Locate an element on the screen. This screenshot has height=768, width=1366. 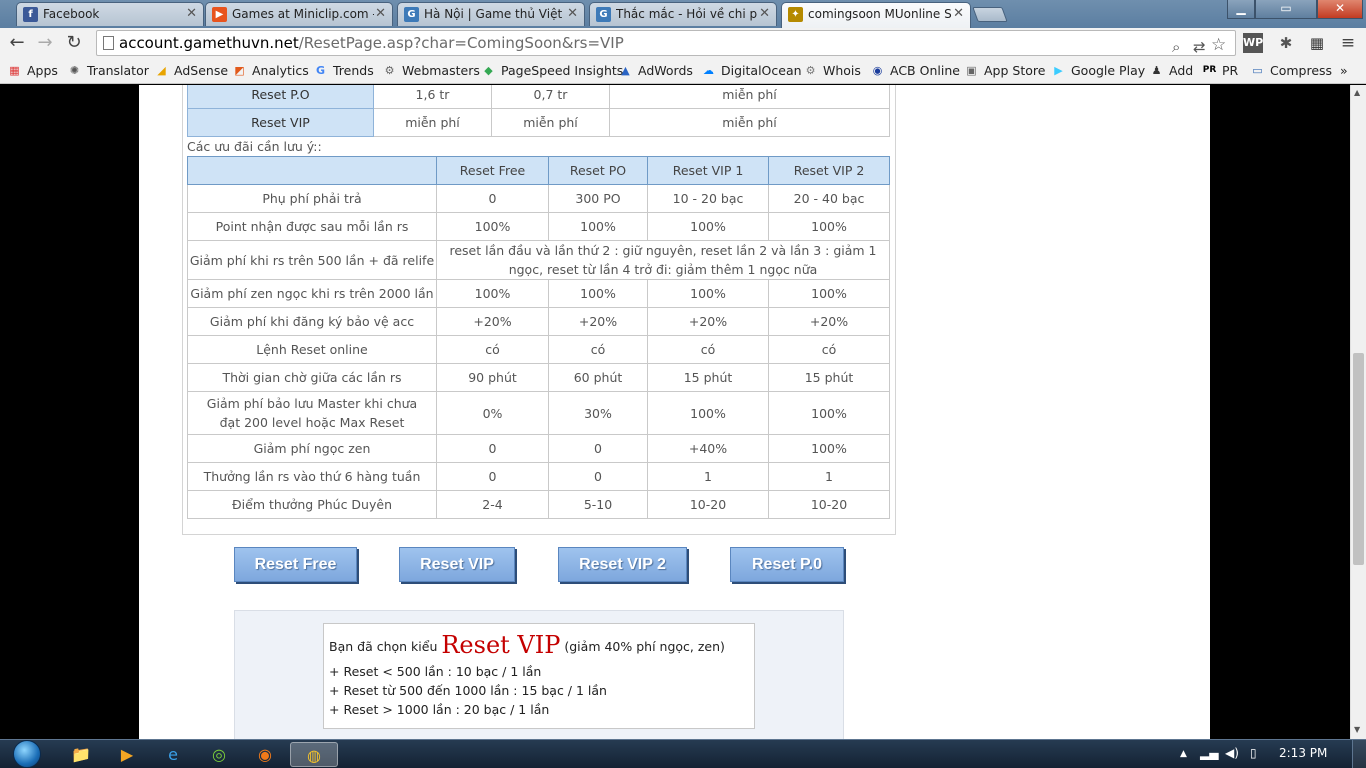
menu-icon: ≡ is located at coordinates (1348, 43).